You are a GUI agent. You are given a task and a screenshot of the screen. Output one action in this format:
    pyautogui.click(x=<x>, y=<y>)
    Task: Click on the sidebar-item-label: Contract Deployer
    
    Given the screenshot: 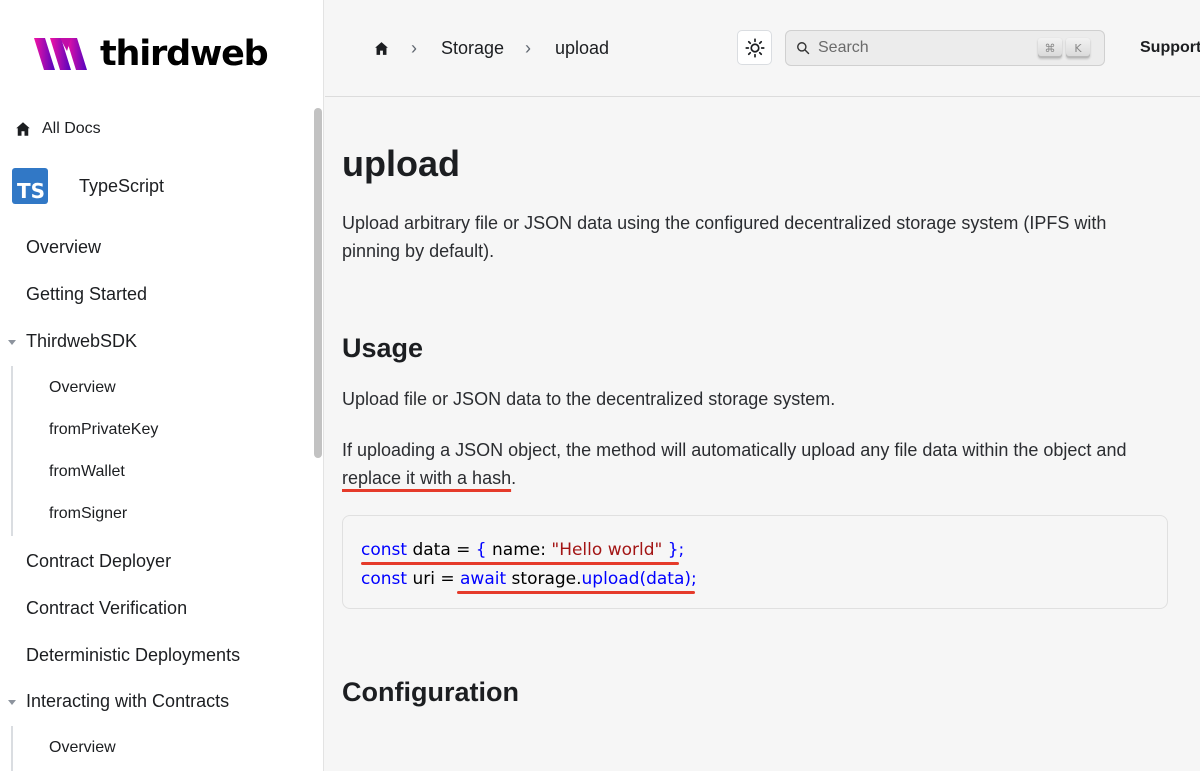 What is the action you would take?
    pyautogui.click(x=99, y=561)
    